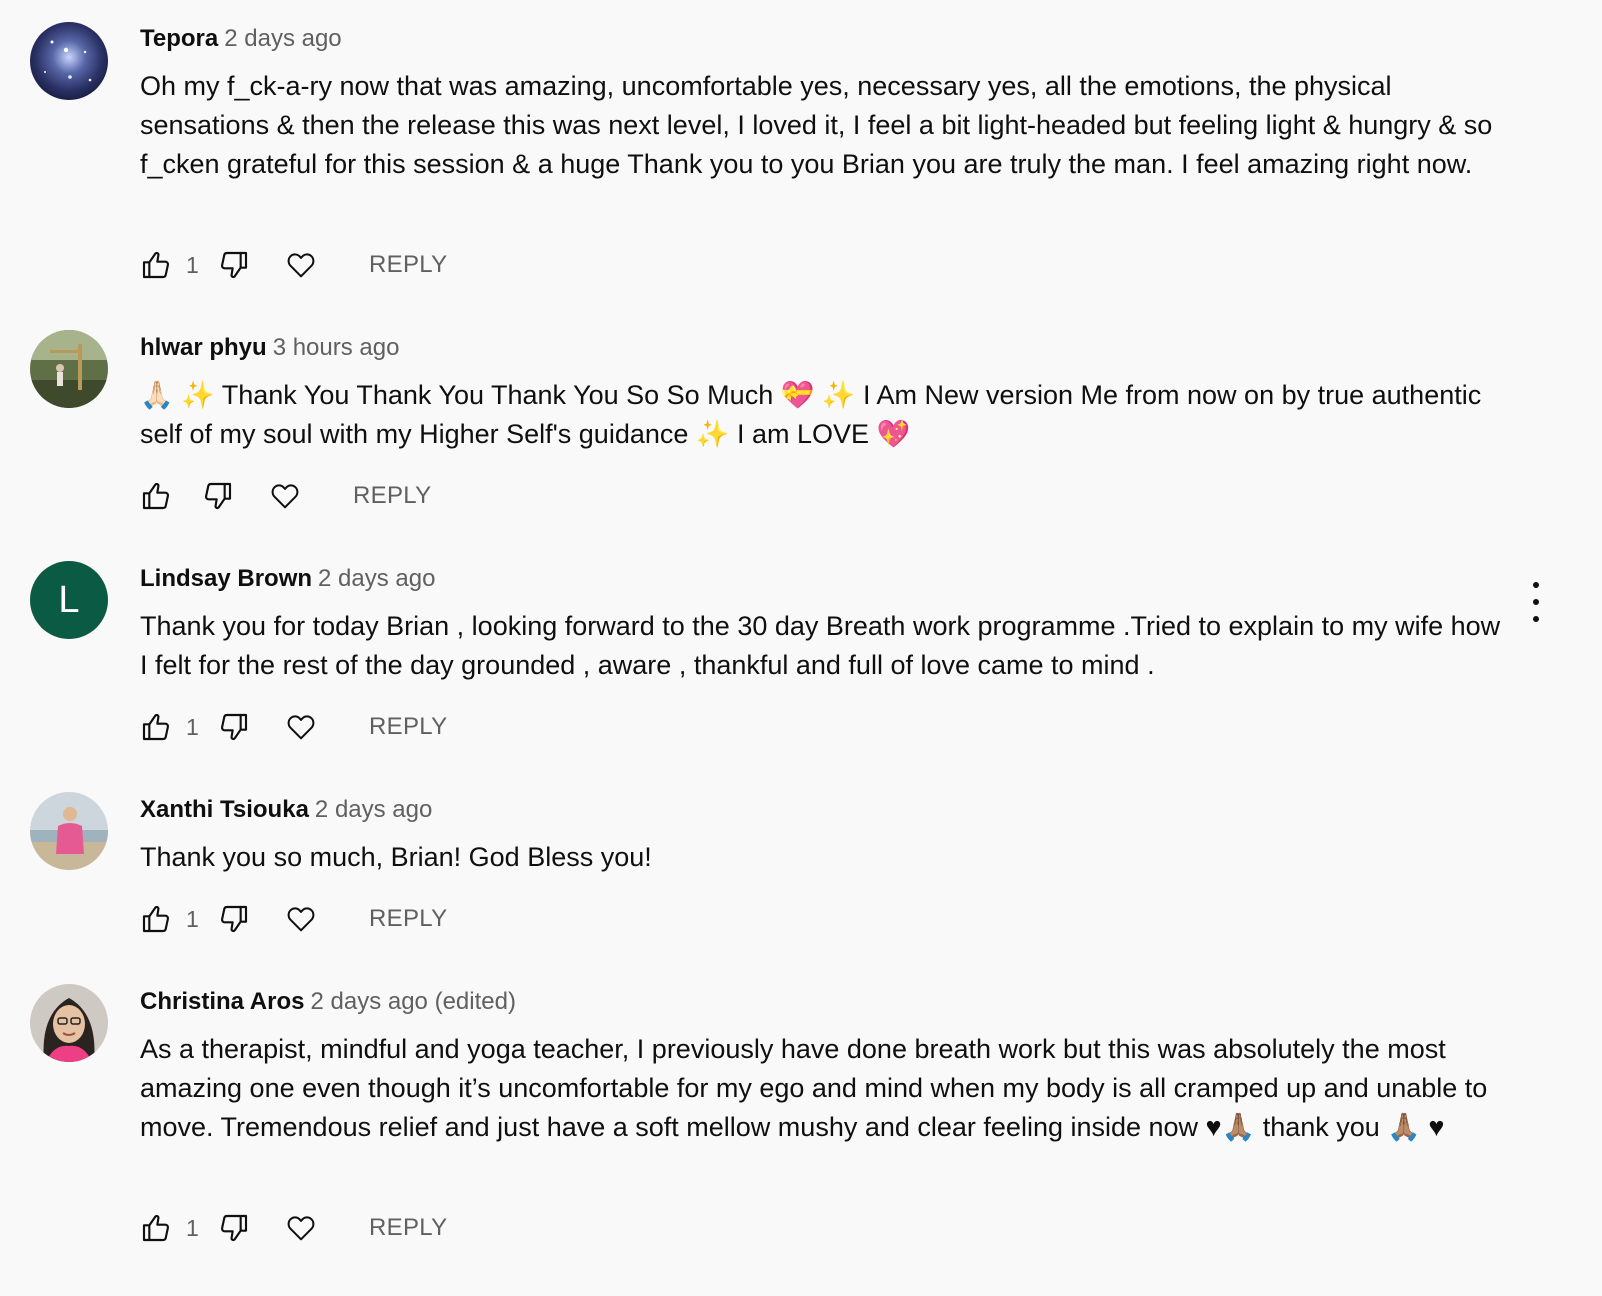  Describe the element at coordinates (336, 347) in the screenshot. I see `comment-timestamp: 3 hours ago` at that location.